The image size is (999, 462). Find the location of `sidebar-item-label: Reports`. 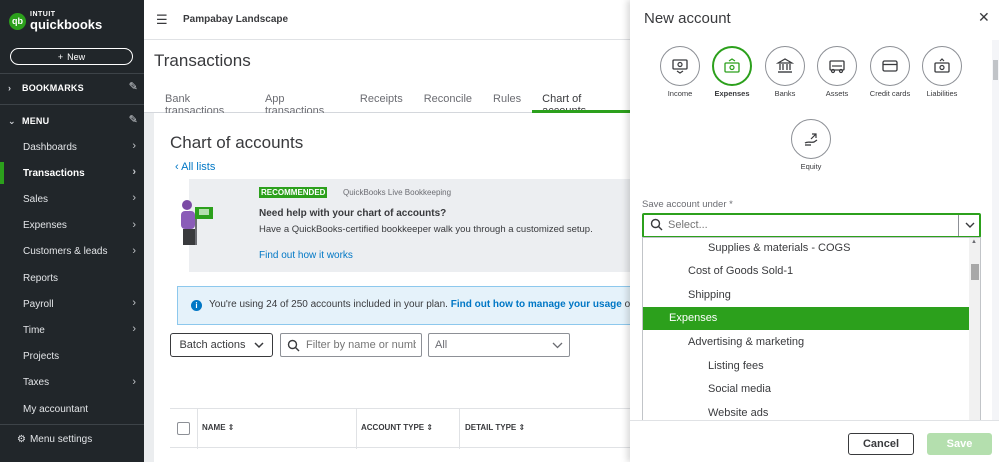

sidebar-item-label: Reports is located at coordinates (41, 278).